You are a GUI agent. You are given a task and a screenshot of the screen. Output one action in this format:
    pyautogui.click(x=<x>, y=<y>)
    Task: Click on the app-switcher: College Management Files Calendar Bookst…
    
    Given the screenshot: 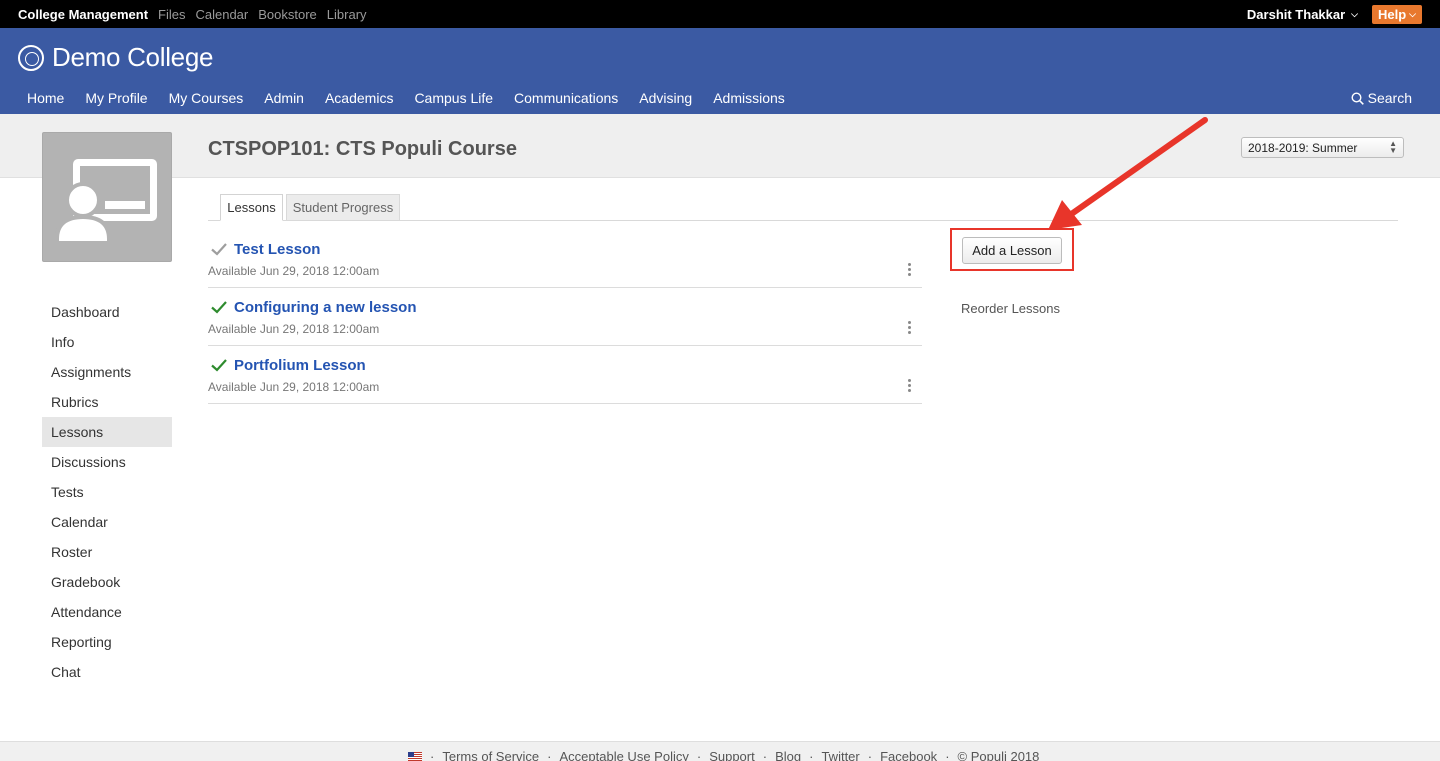 What is the action you would take?
    pyautogui.click(x=192, y=14)
    